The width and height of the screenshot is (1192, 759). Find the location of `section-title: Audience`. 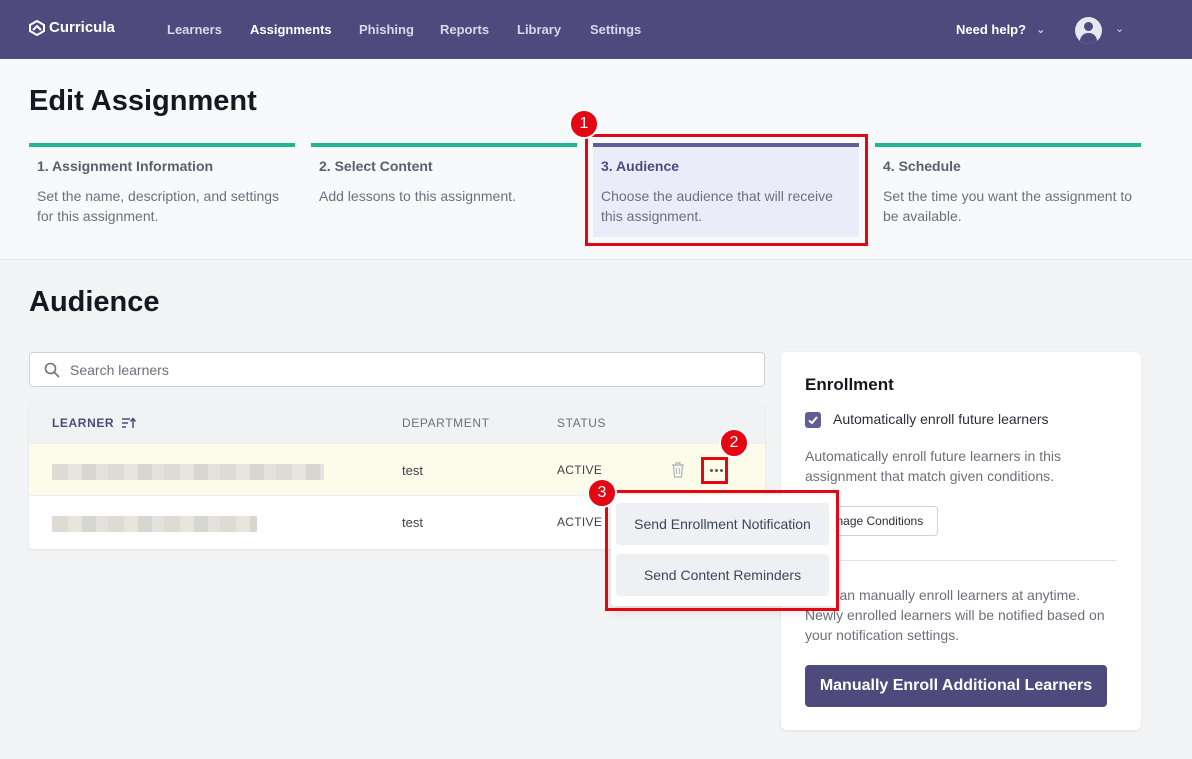

section-title: Audience is located at coordinates (94, 302).